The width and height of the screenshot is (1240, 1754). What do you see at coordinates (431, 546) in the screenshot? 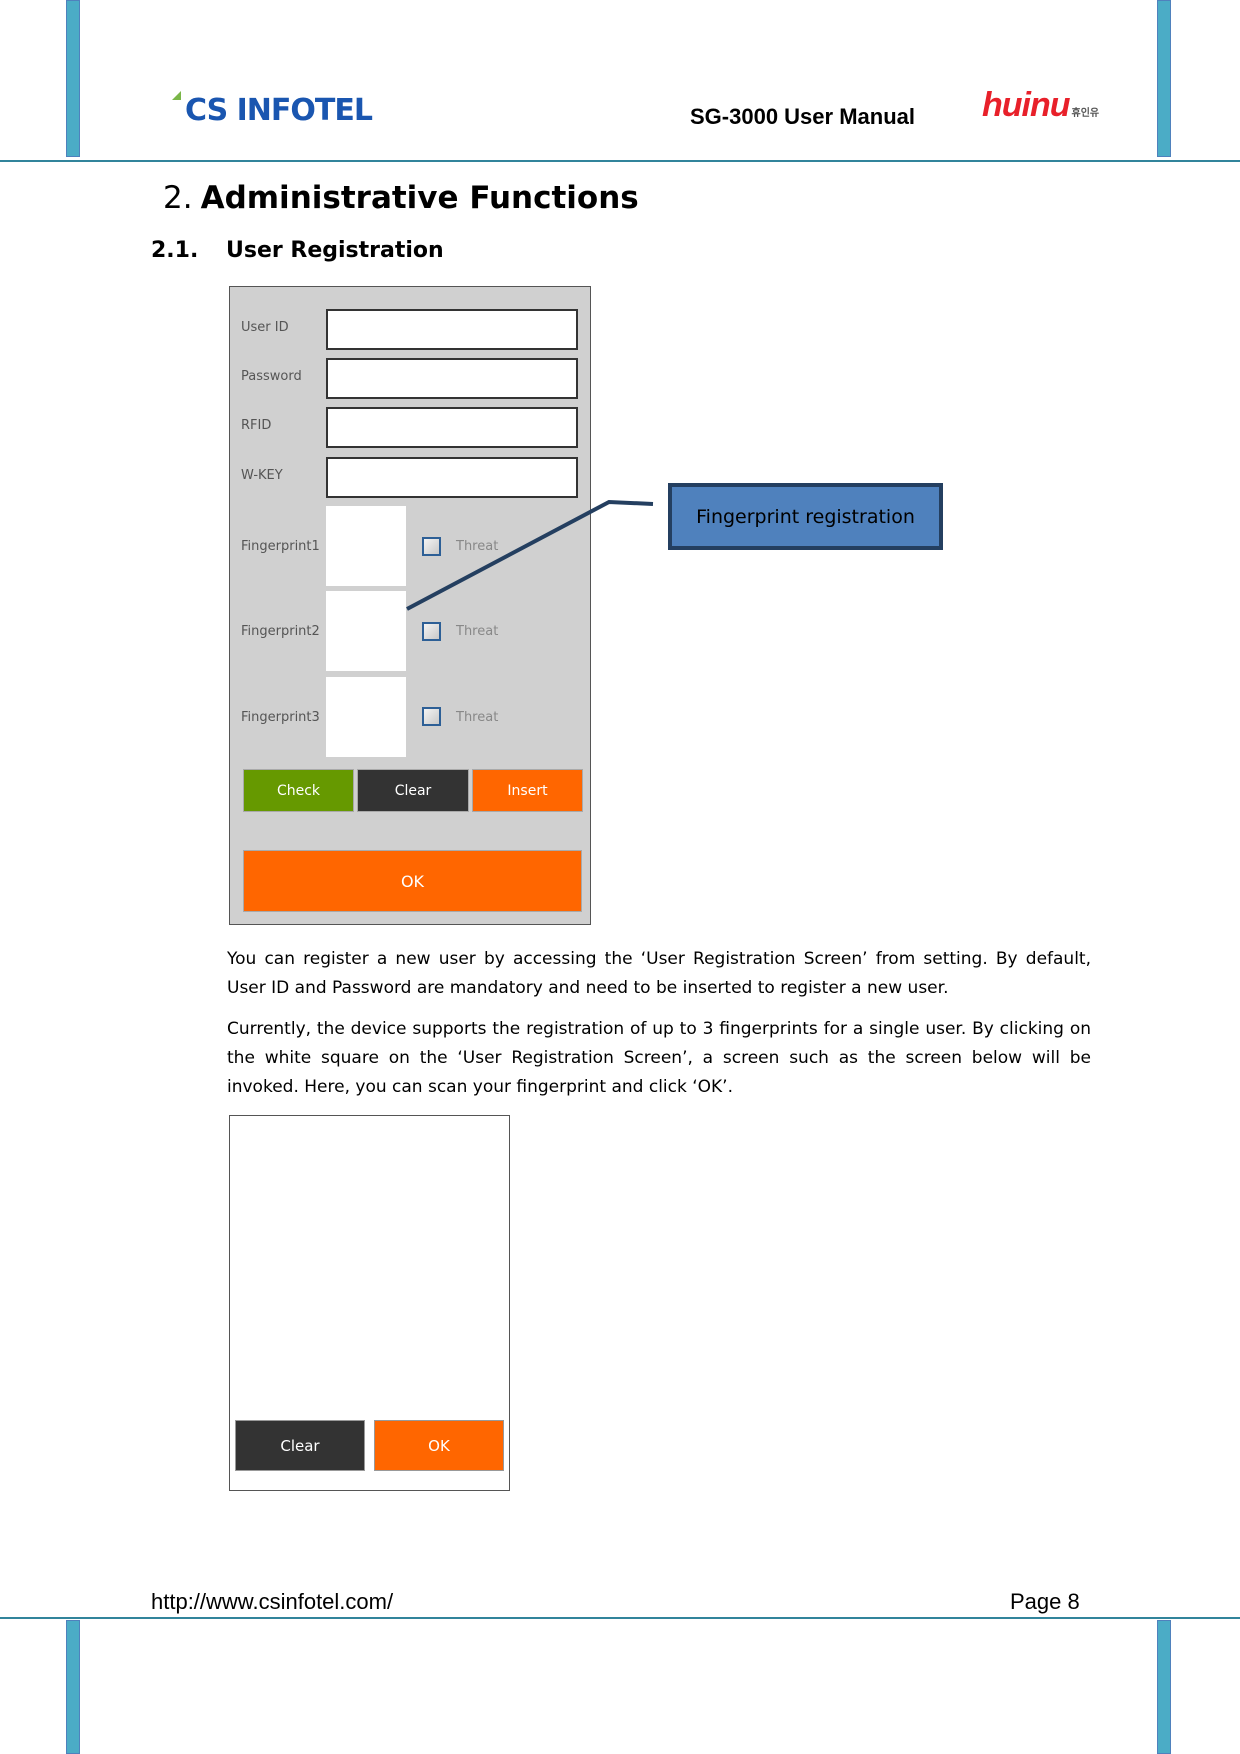
I see `fingerprint1-threat-checkbox` at bounding box center [431, 546].